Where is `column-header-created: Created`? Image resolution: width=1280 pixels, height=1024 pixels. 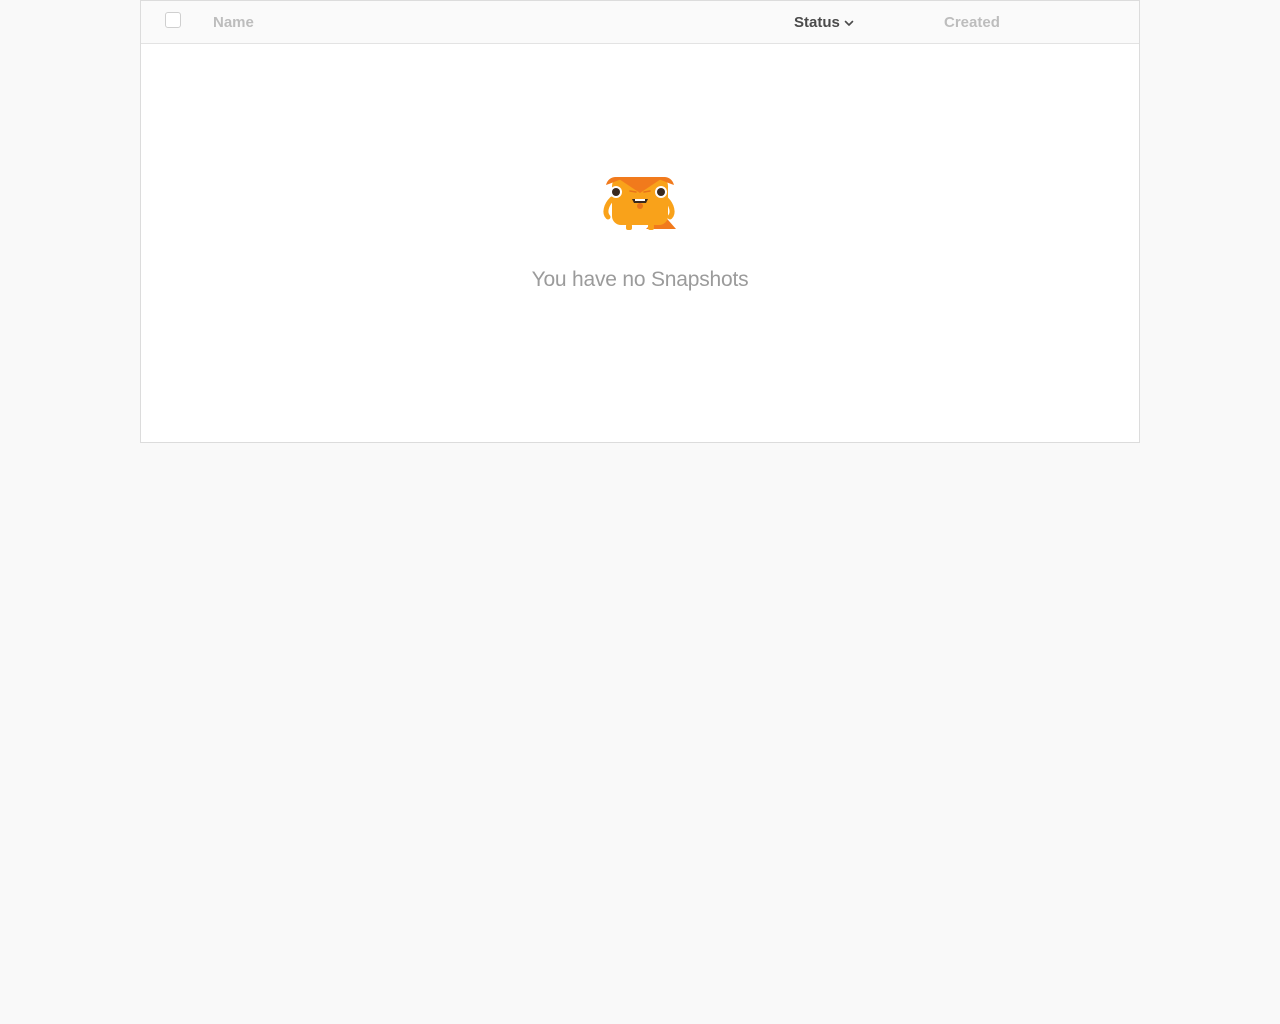
column-header-created: Created is located at coordinates (972, 23).